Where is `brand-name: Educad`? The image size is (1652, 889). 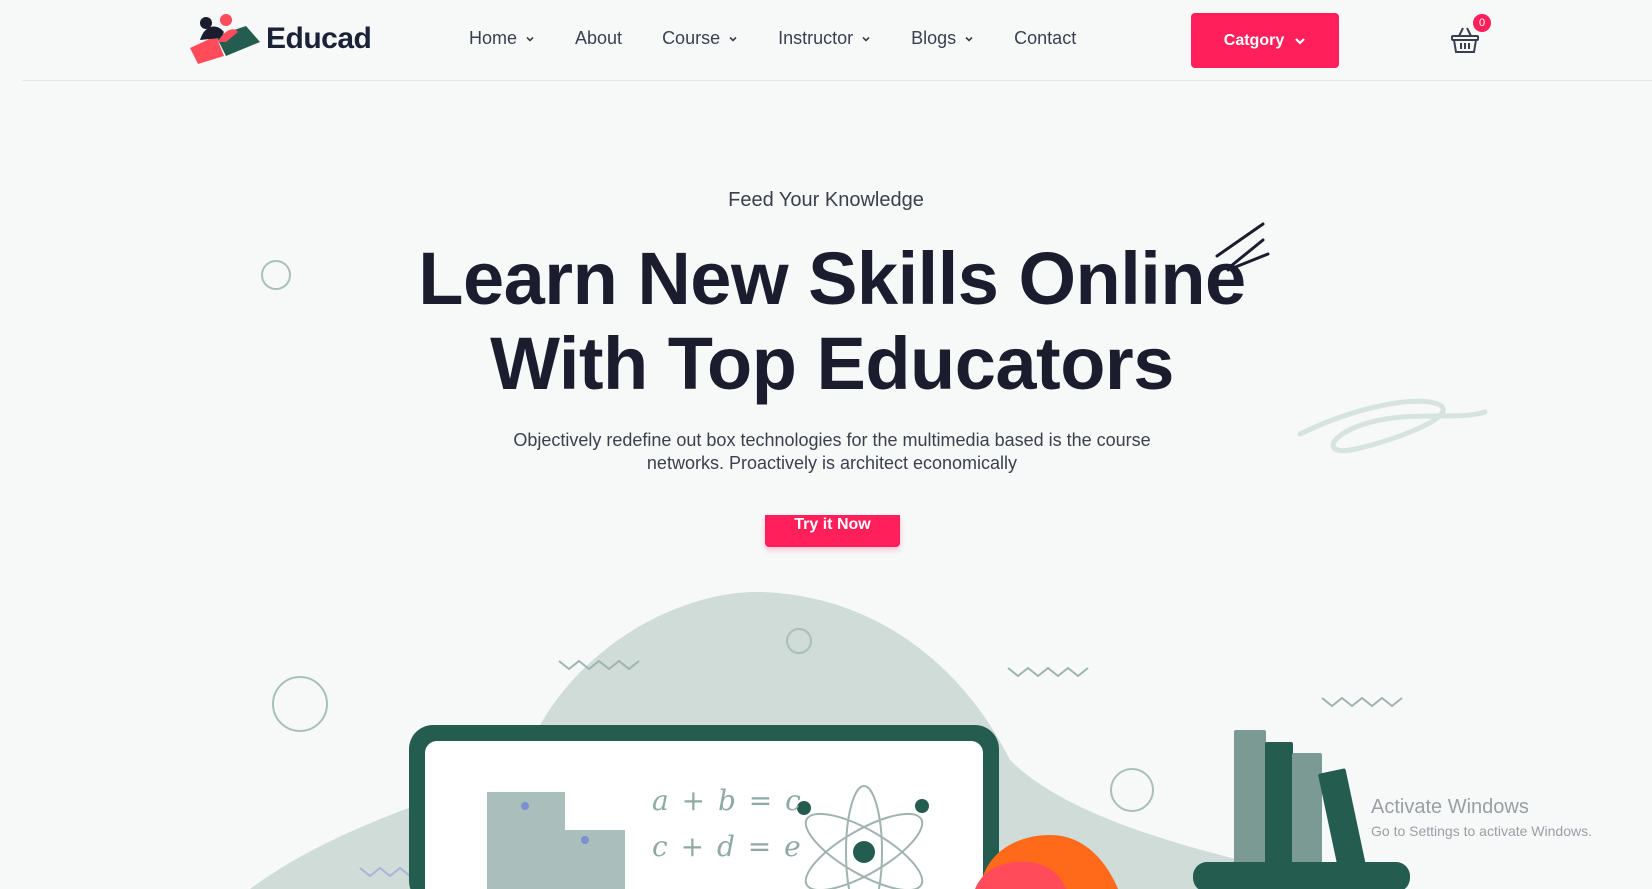 brand-name: Educad is located at coordinates (319, 38).